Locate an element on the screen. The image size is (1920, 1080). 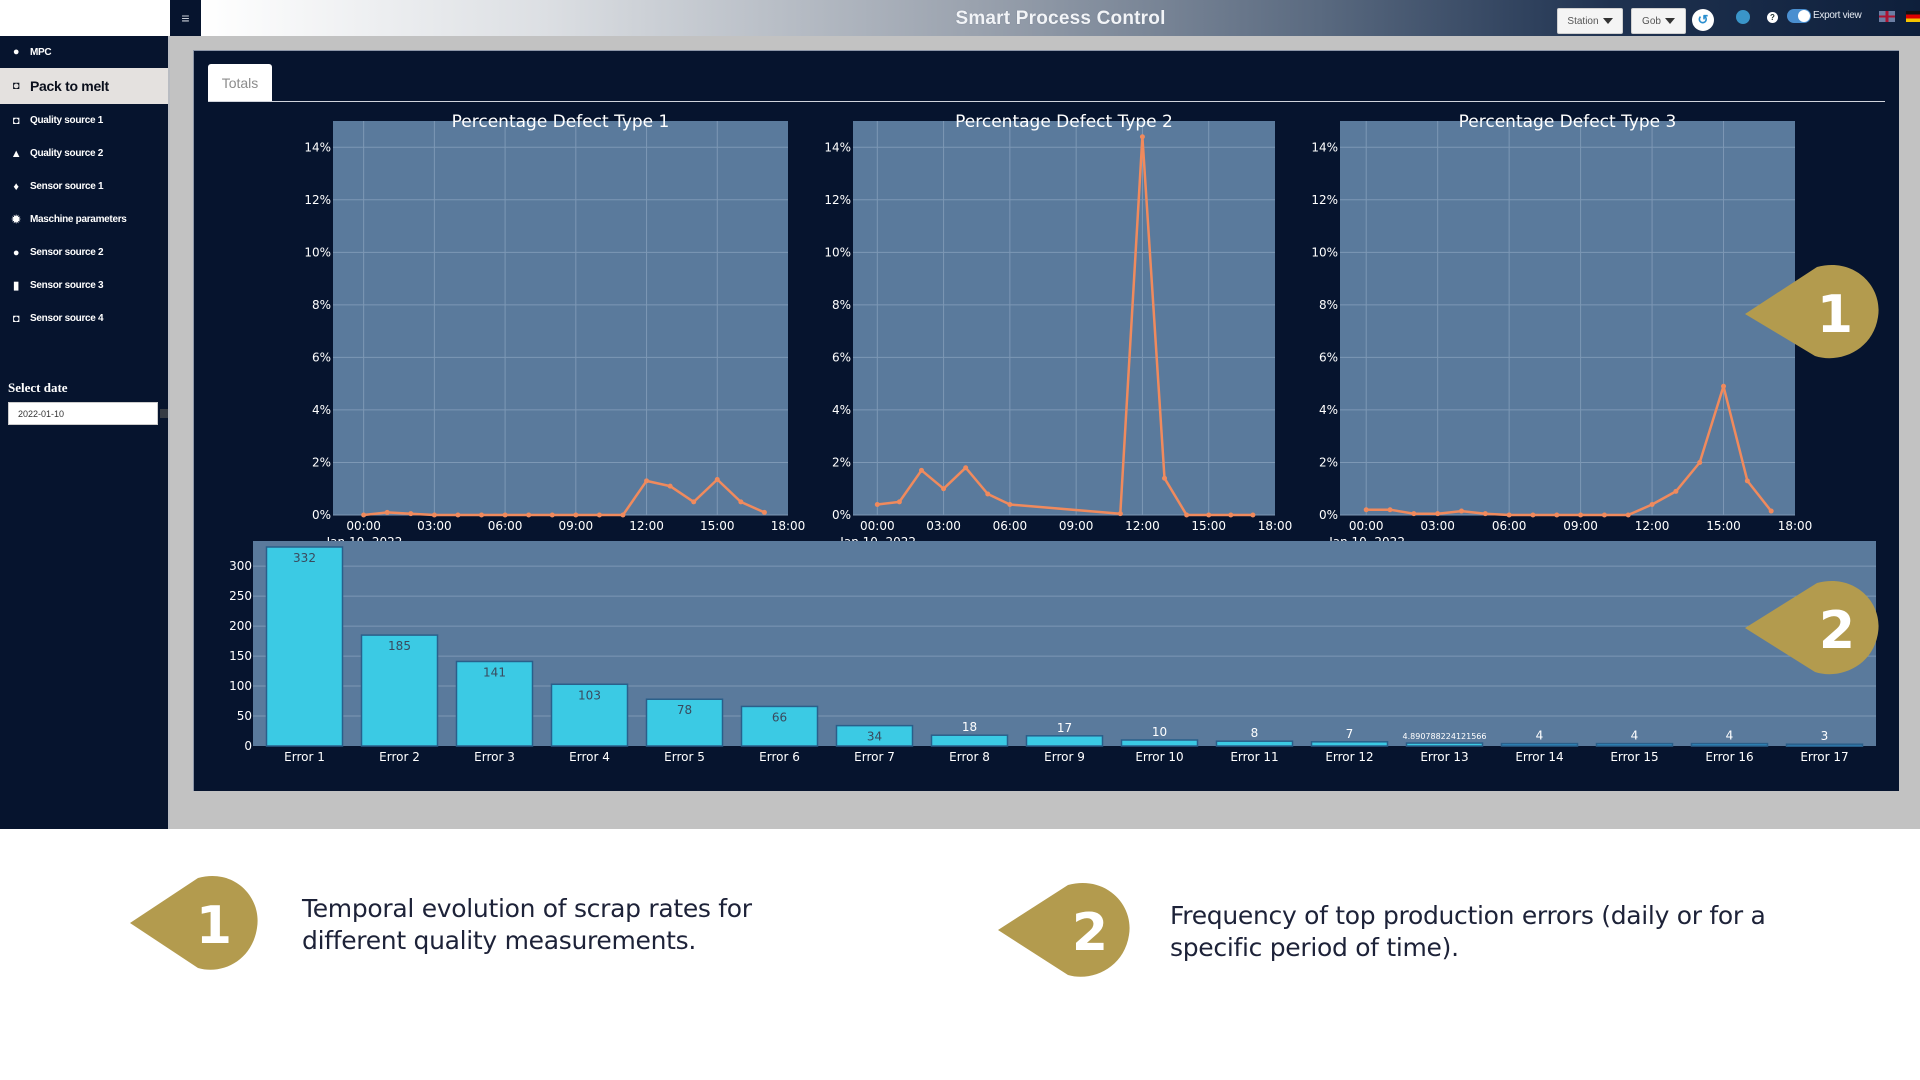
sidebar-item-mpc: ● MPC is located at coordinates (84, 52).